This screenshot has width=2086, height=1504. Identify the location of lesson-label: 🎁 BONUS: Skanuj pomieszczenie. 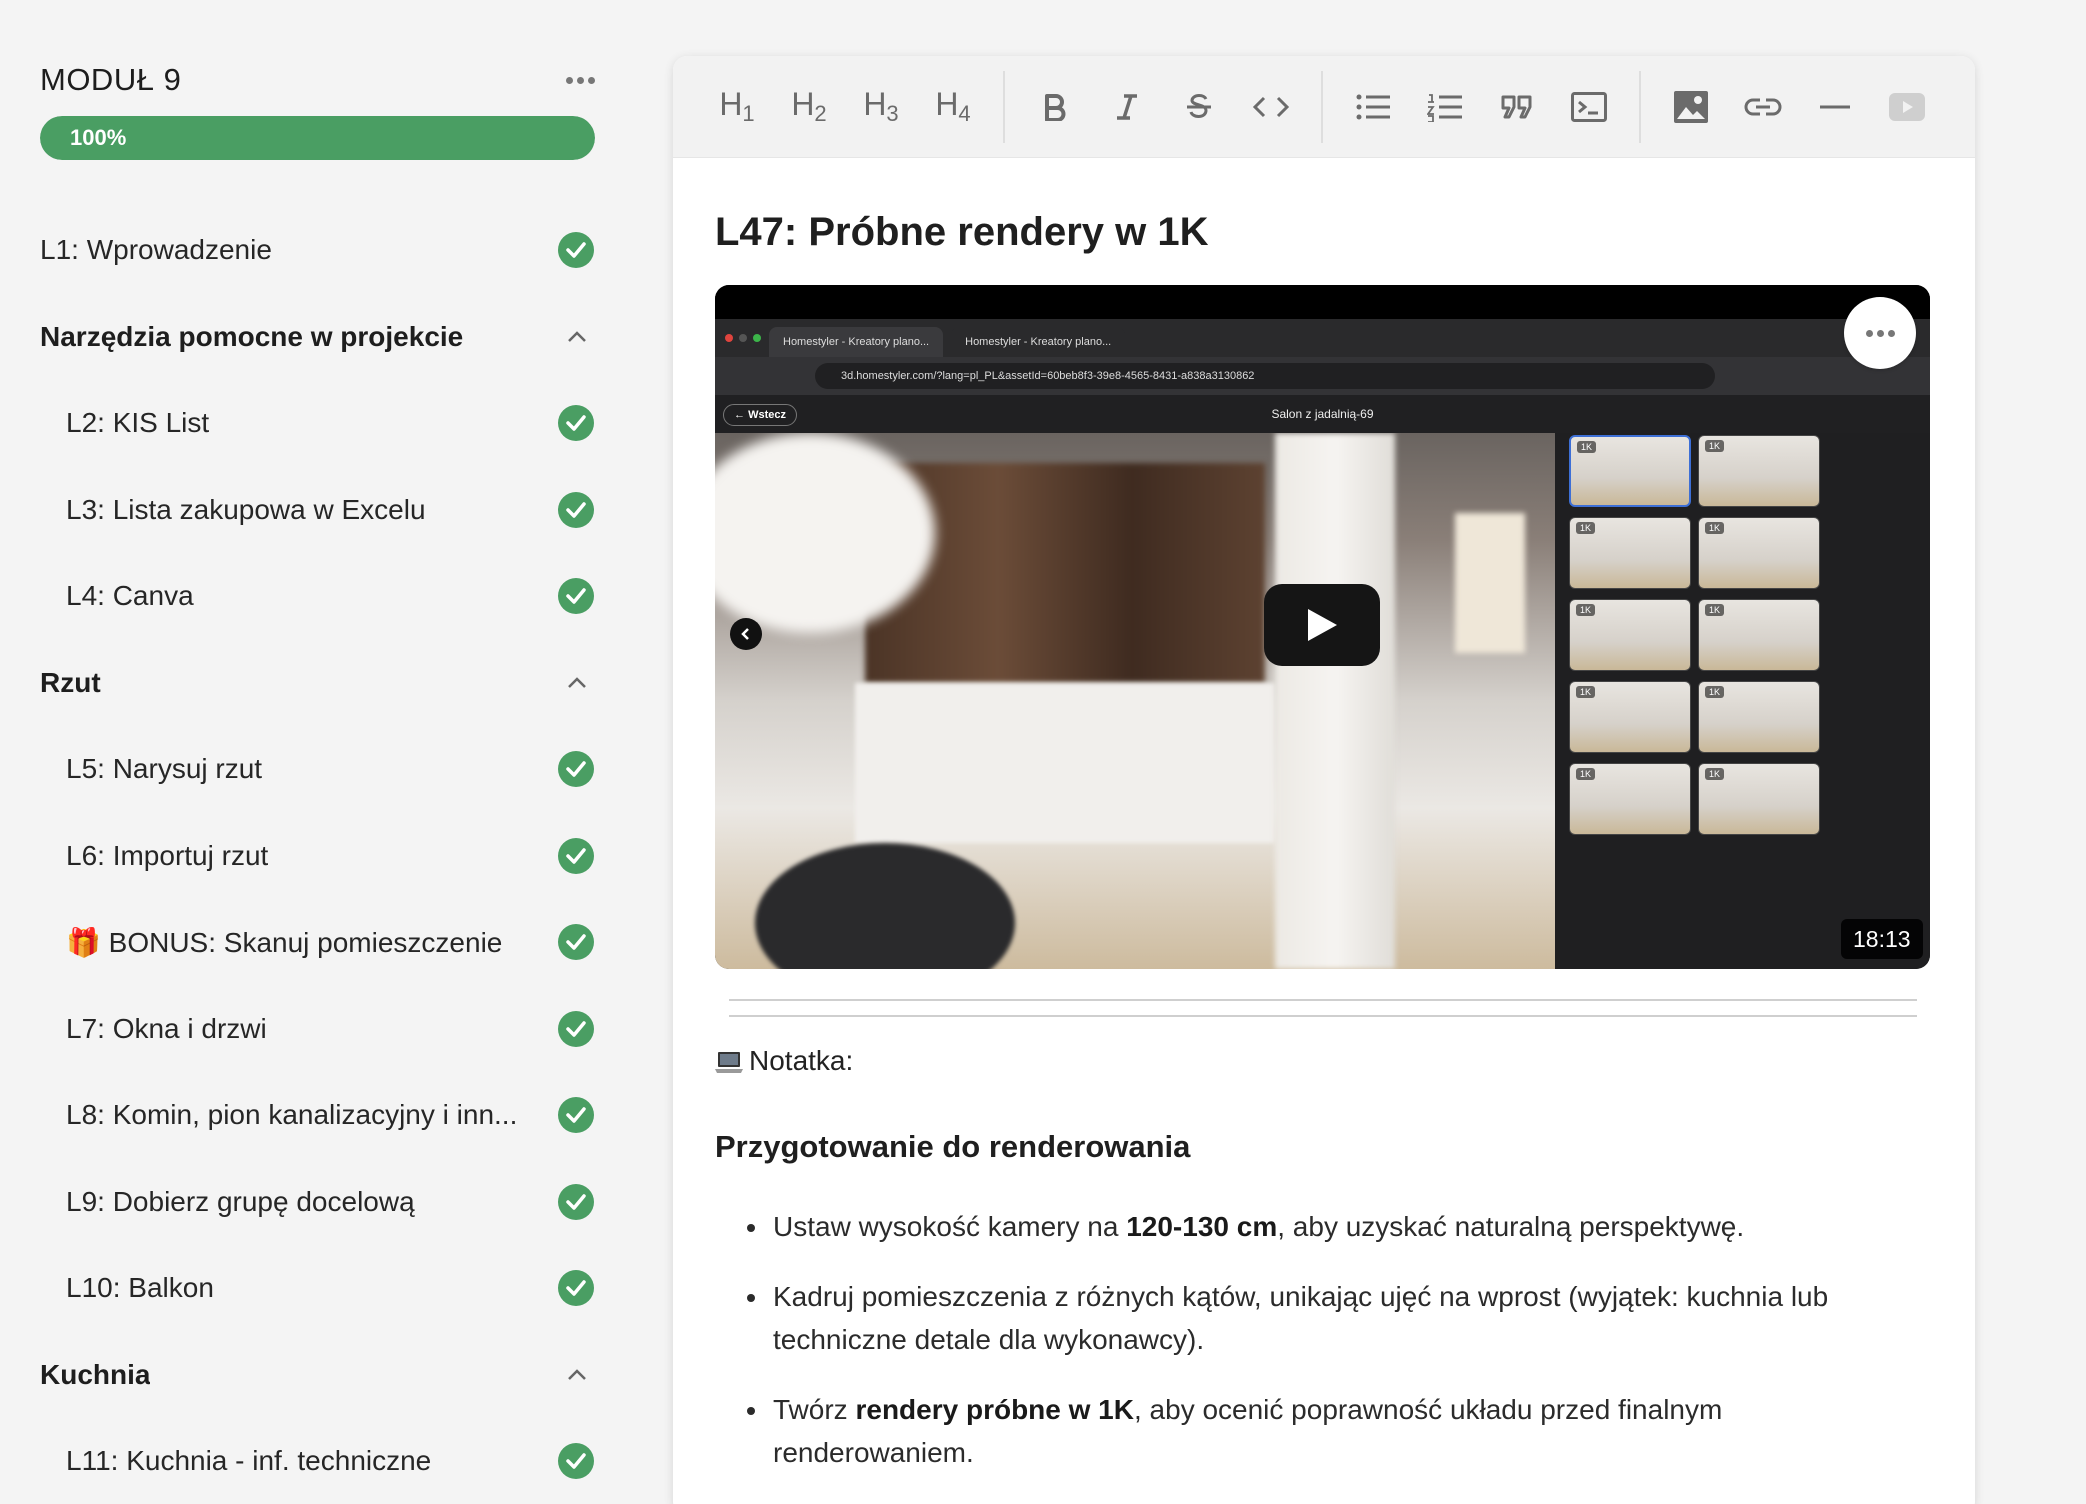
(284, 942).